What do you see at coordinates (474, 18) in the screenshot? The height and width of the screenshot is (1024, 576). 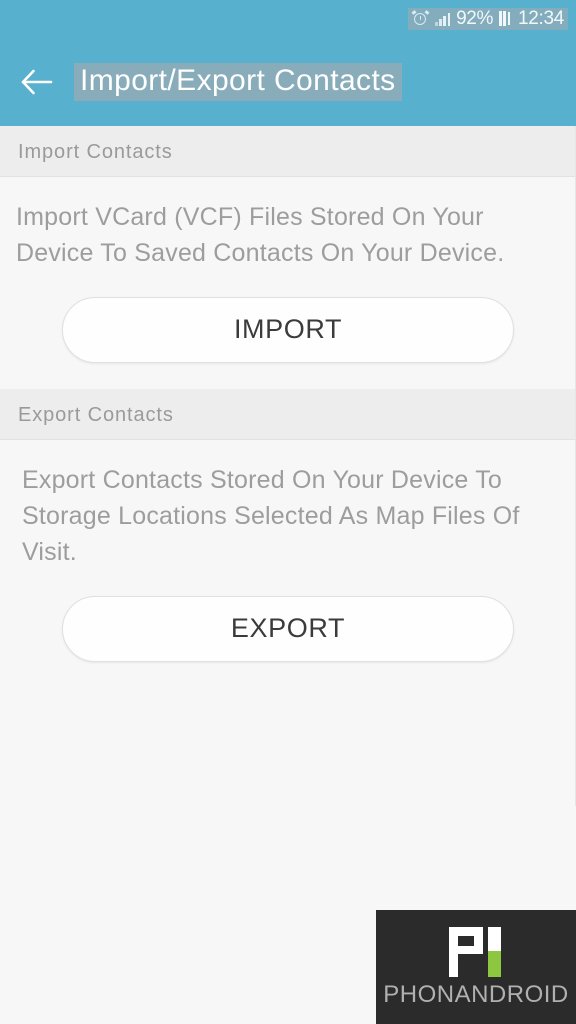 I see `battery-percent-label: 92%` at bounding box center [474, 18].